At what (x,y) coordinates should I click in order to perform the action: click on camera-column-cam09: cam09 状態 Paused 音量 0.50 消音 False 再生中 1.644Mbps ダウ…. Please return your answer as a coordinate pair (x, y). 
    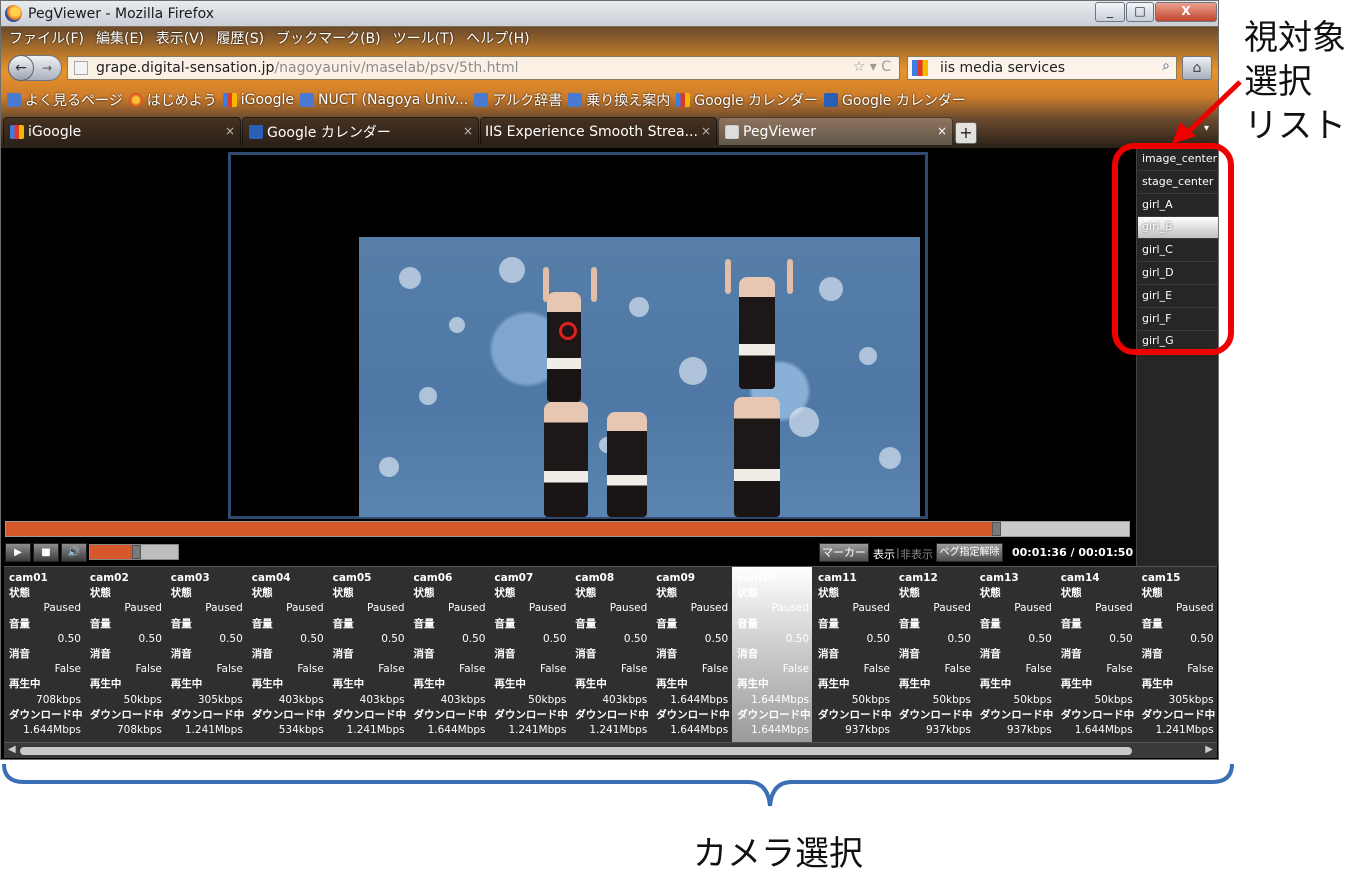
    Looking at the image, I should click on (691, 654).